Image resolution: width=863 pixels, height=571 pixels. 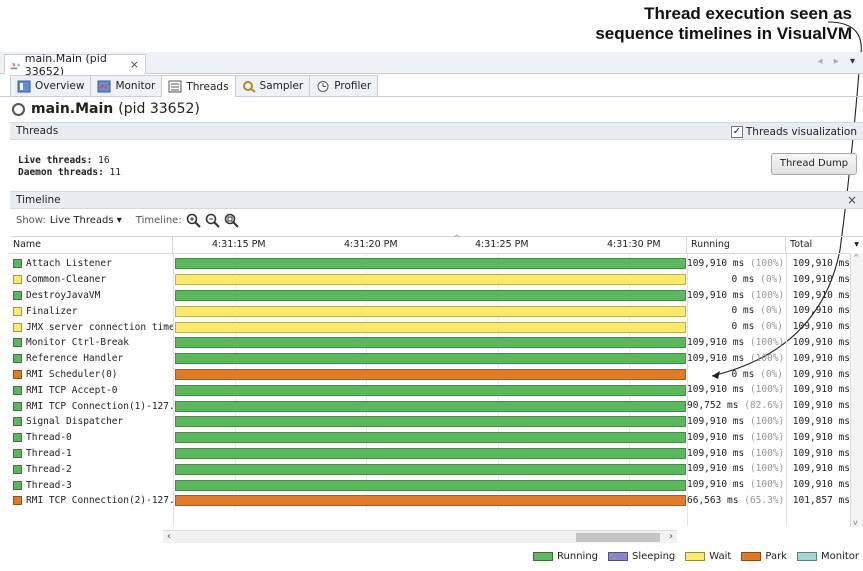 I want to click on thread-row-name: Reference Handler, so click(x=91, y=359).